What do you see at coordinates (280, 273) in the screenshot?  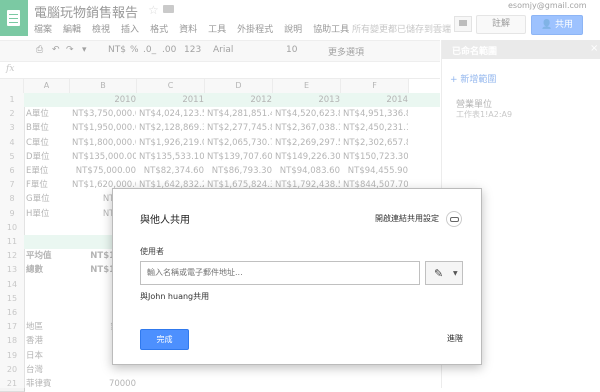 I see `invite-people-input` at bounding box center [280, 273].